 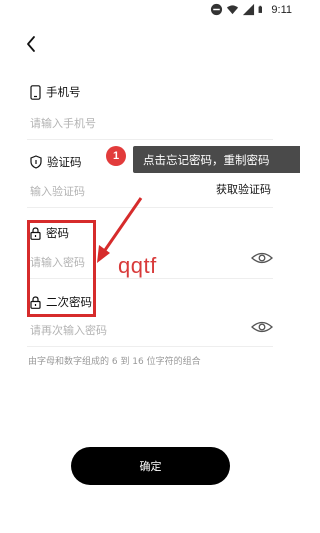 I want to click on status-bar: 9:11, so click(x=150, y=11).